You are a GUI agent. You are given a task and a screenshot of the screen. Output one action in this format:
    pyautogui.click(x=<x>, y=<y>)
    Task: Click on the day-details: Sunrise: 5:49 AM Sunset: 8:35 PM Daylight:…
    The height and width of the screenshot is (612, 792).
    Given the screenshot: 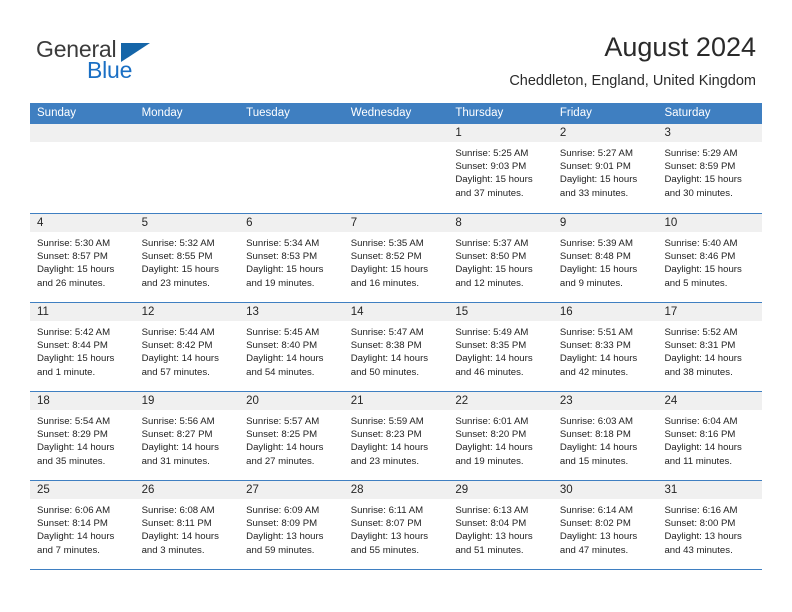 What is the action you would take?
    pyautogui.click(x=500, y=350)
    